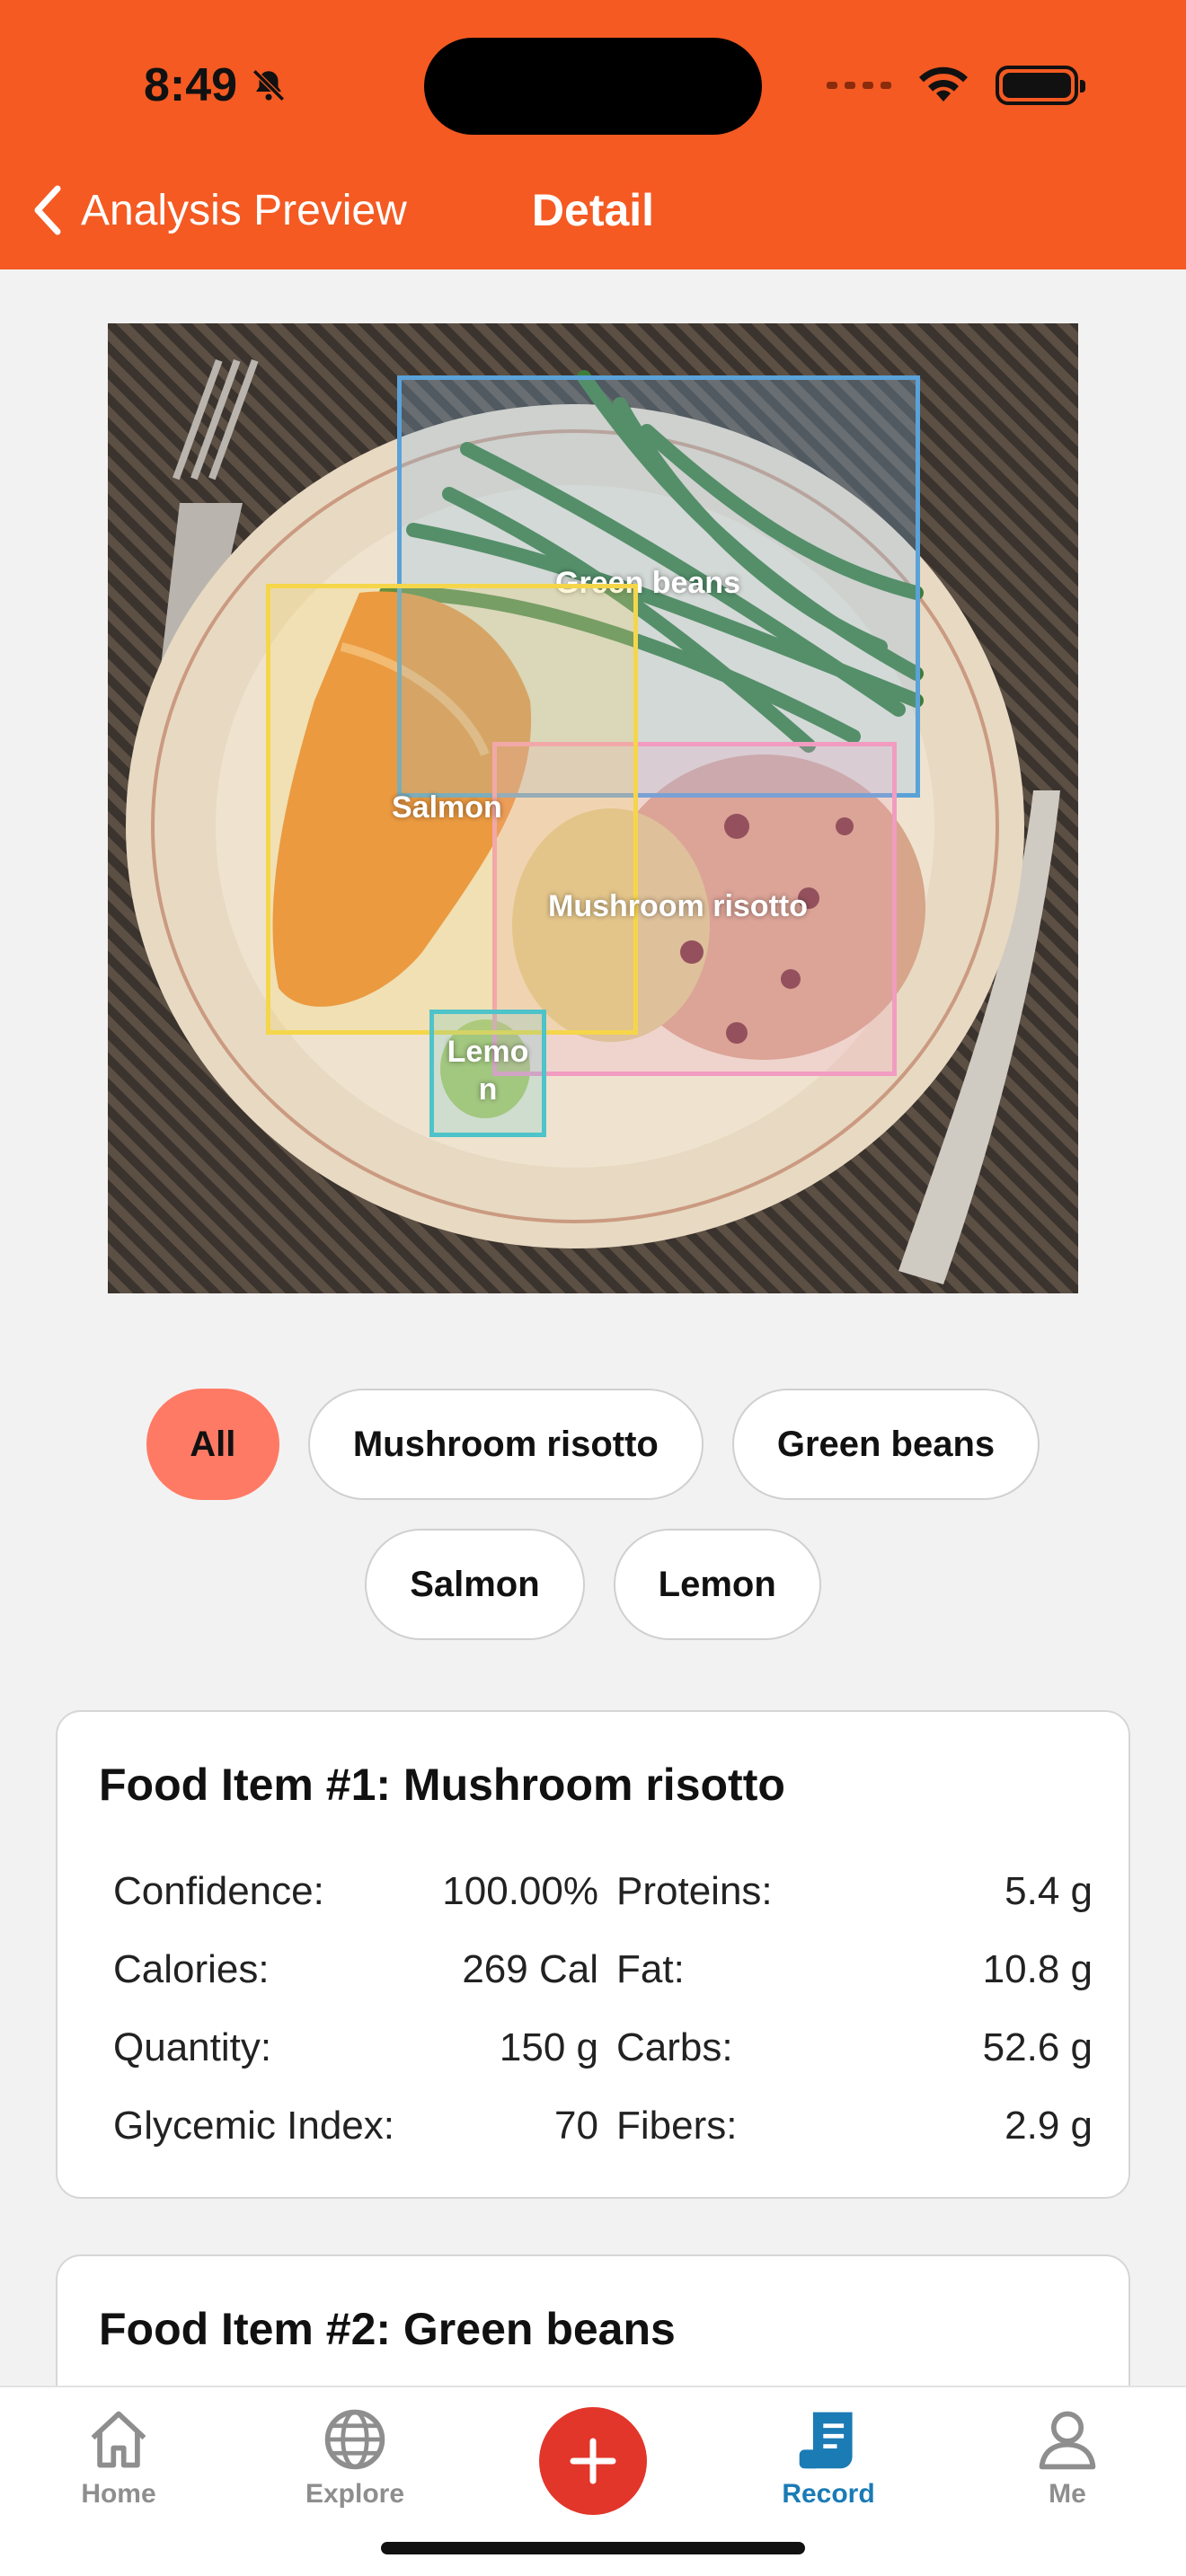 Image resolution: width=1186 pixels, height=2576 pixels. Describe the element at coordinates (854, 1891) in the screenshot. I see `nutrition-row-proteins: Proteins: 5.4 g` at that location.